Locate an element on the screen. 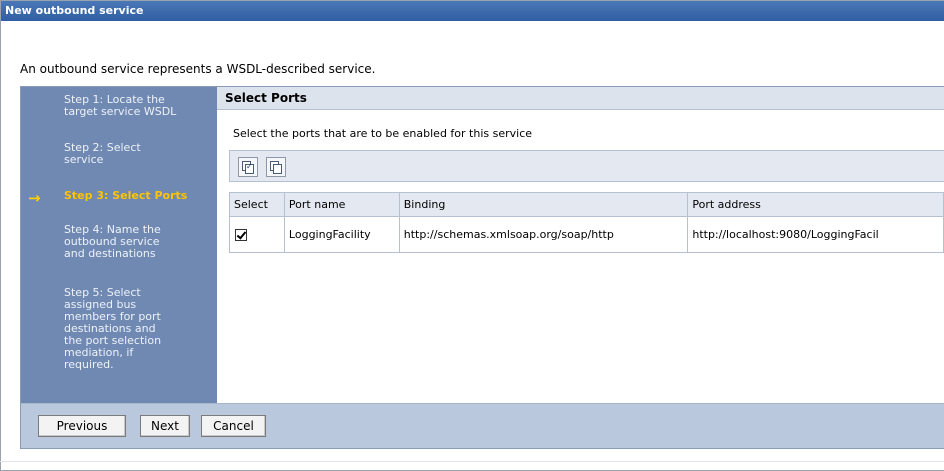 The image size is (944, 471). column-header-port-name: Port name is located at coordinates (341, 204).